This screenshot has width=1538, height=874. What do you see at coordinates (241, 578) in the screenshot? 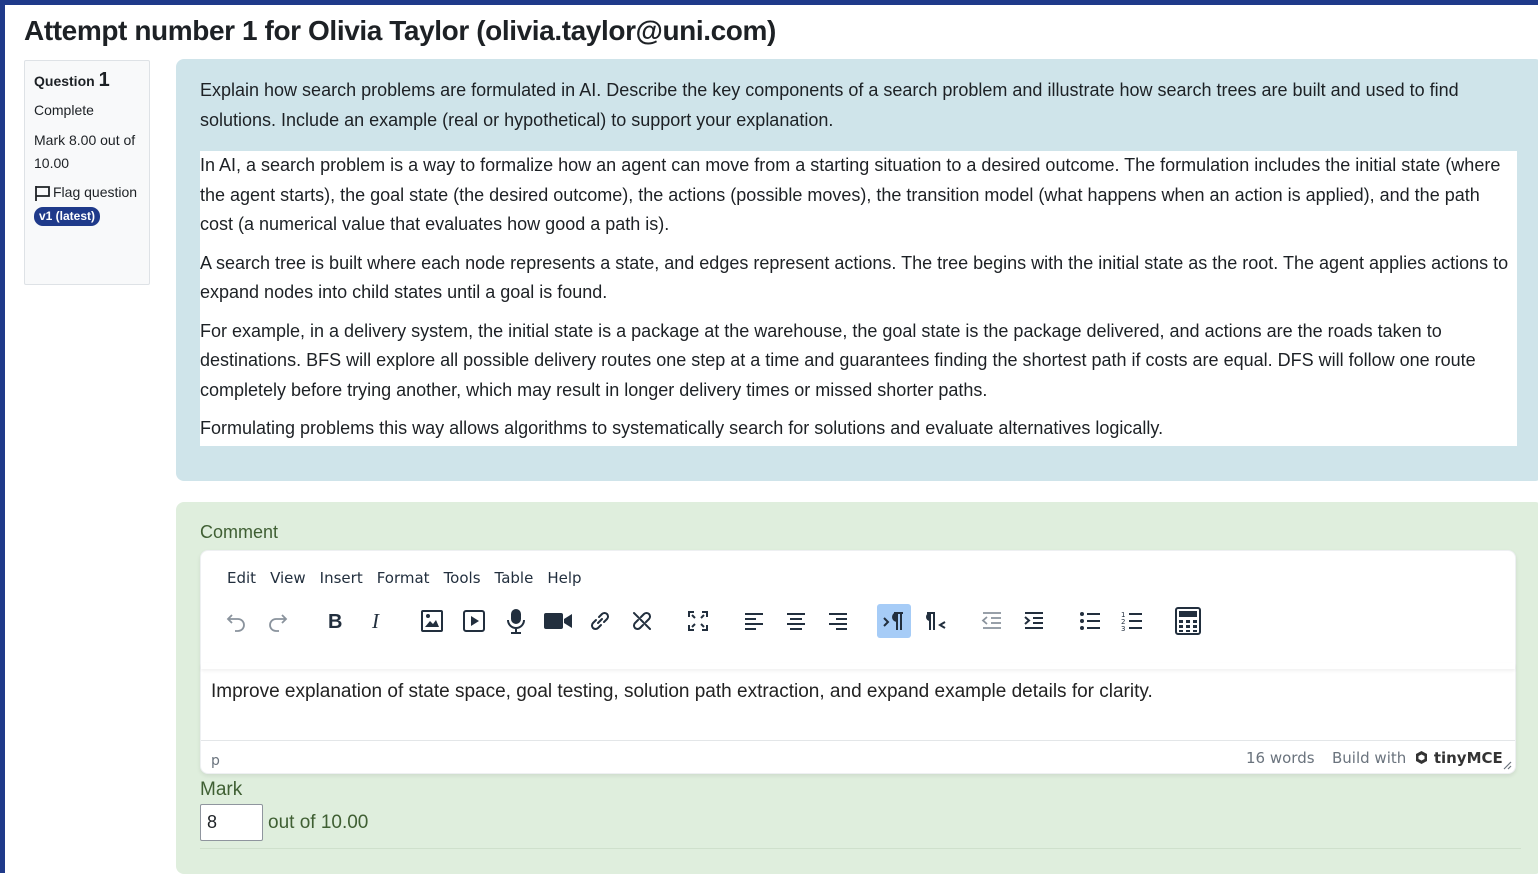
I see `menu-edit: Edit` at bounding box center [241, 578].